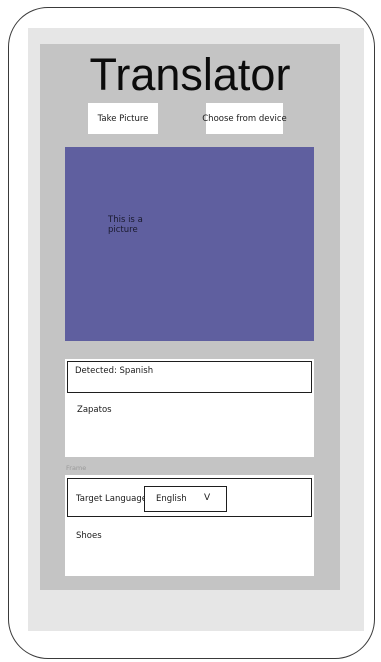 The width and height of the screenshot is (381, 662). What do you see at coordinates (89, 536) in the screenshot?
I see `translated-text: Shoes` at bounding box center [89, 536].